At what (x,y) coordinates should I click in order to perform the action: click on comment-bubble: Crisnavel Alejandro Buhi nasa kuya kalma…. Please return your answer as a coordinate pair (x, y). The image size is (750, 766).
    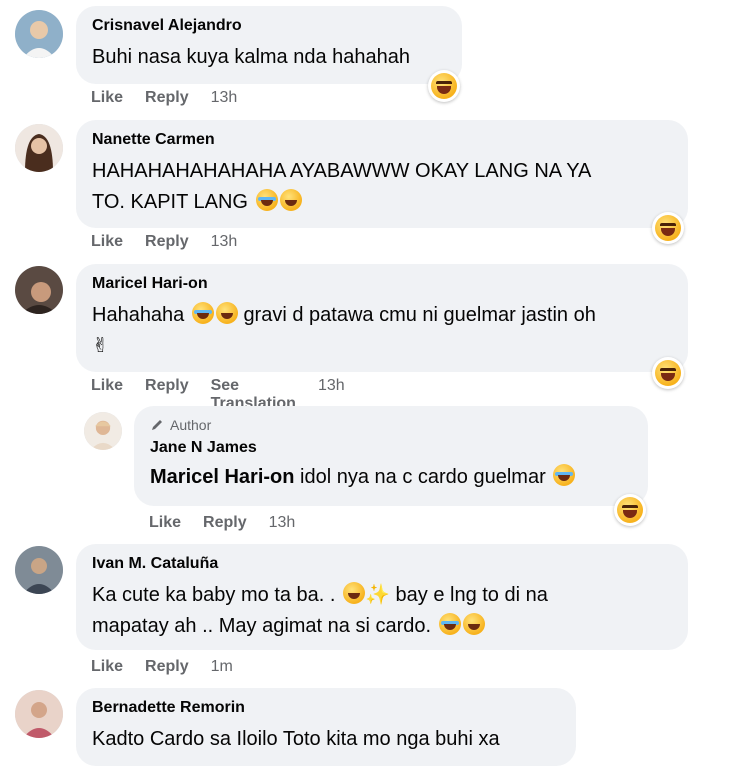
    Looking at the image, I should click on (269, 45).